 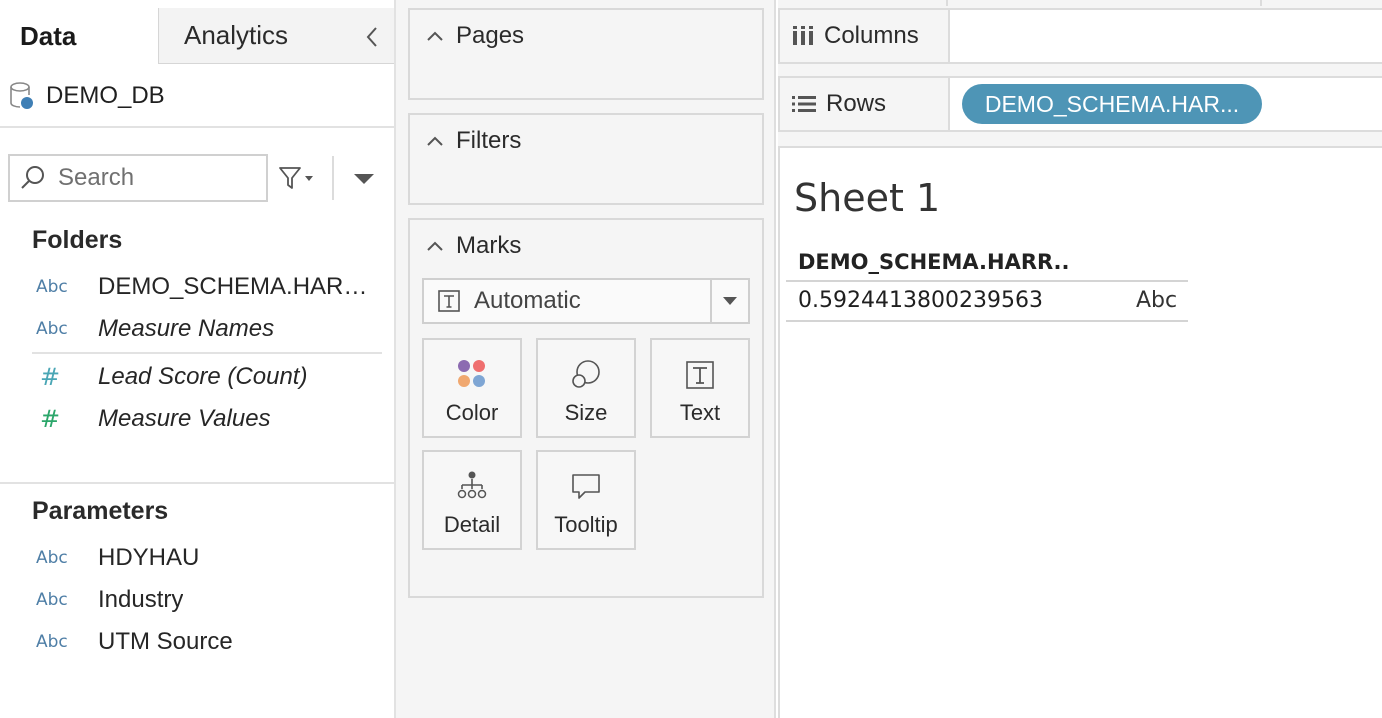 I want to click on column-header: DEMO_SCHEMA.HARR.., so click(x=934, y=262).